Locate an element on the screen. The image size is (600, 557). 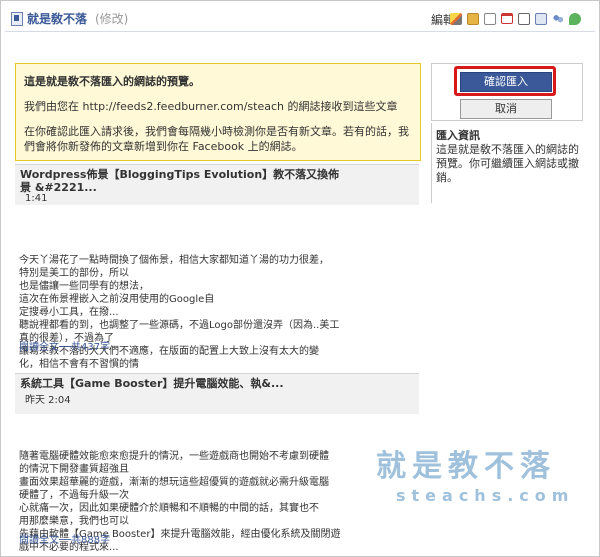
import-actions: 確認匯入 取消 is located at coordinates (507, 92).